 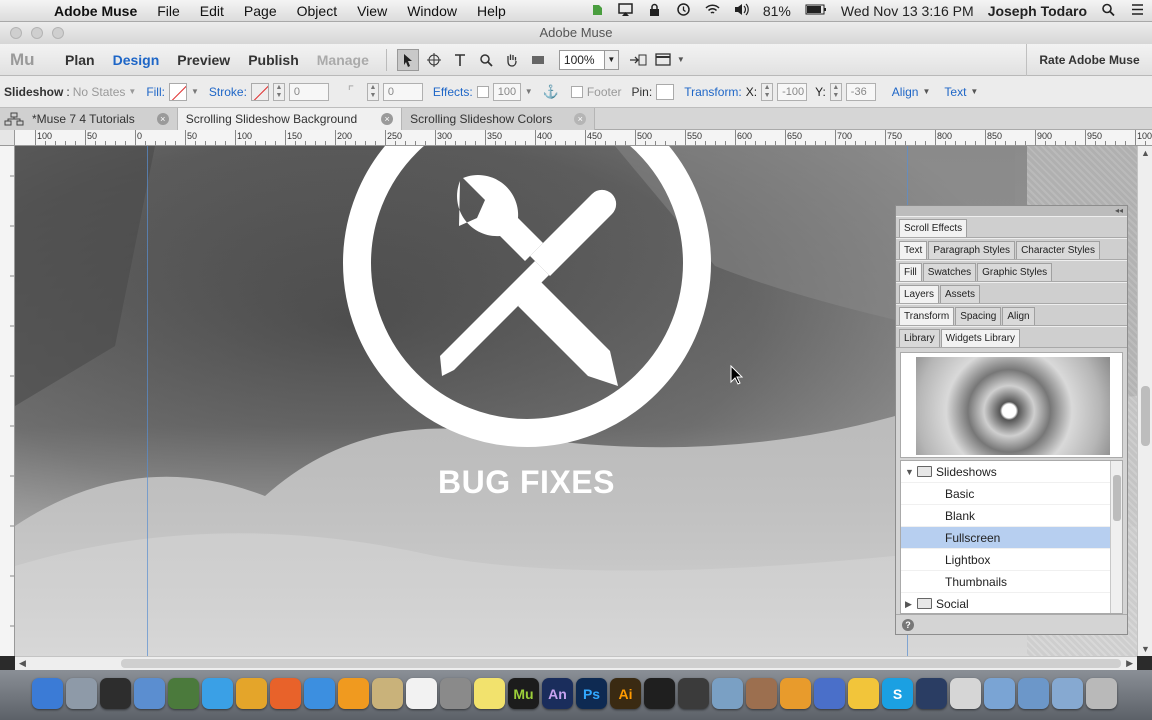 I want to click on dock-skype-icon: S, so click(x=897, y=693).